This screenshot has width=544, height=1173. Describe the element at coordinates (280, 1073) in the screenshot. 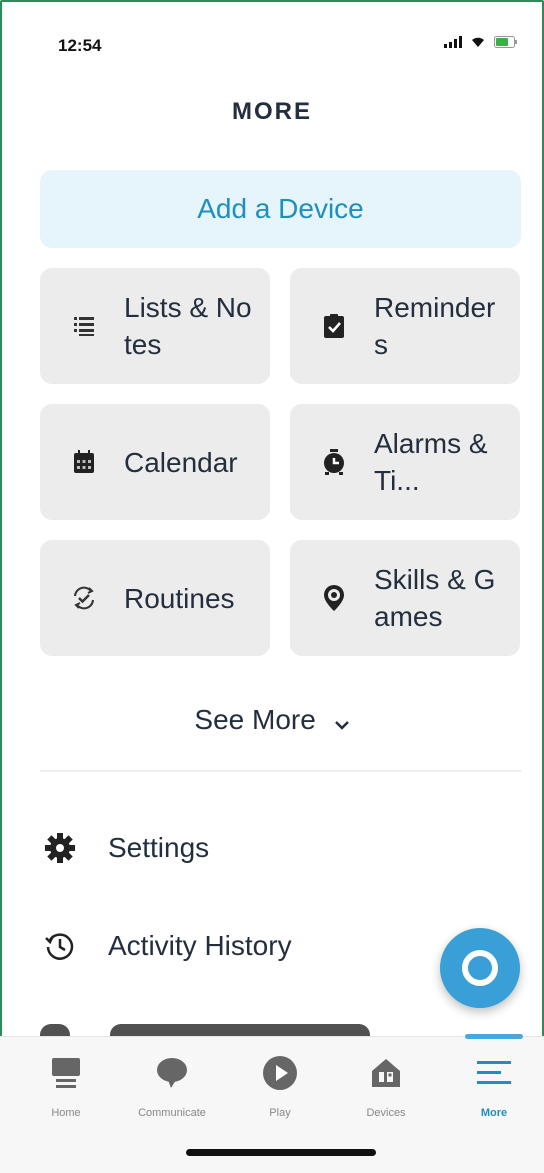

I see `play-icon` at that location.